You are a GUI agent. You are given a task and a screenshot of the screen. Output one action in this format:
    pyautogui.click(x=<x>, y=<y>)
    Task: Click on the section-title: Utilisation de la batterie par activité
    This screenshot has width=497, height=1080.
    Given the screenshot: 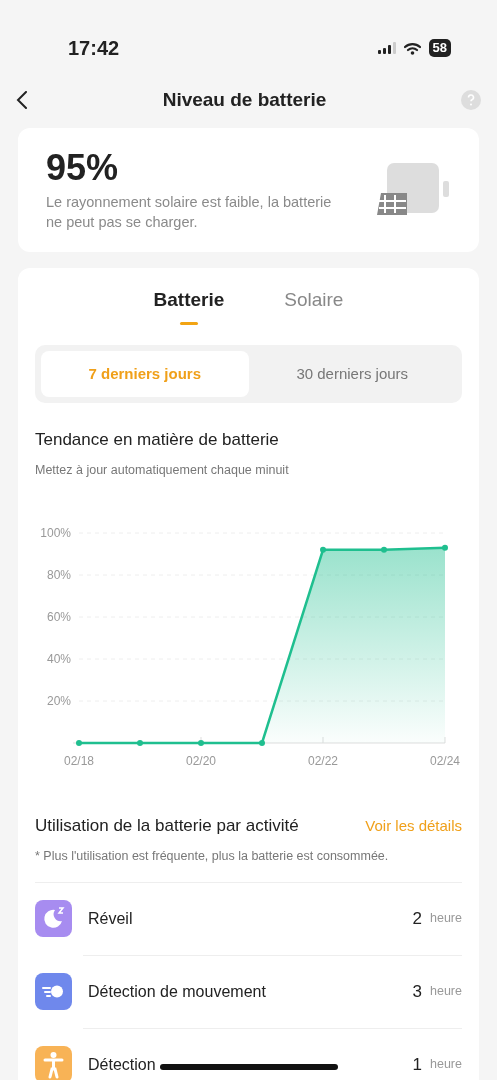 What is the action you would take?
    pyautogui.click(x=167, y=826)
    